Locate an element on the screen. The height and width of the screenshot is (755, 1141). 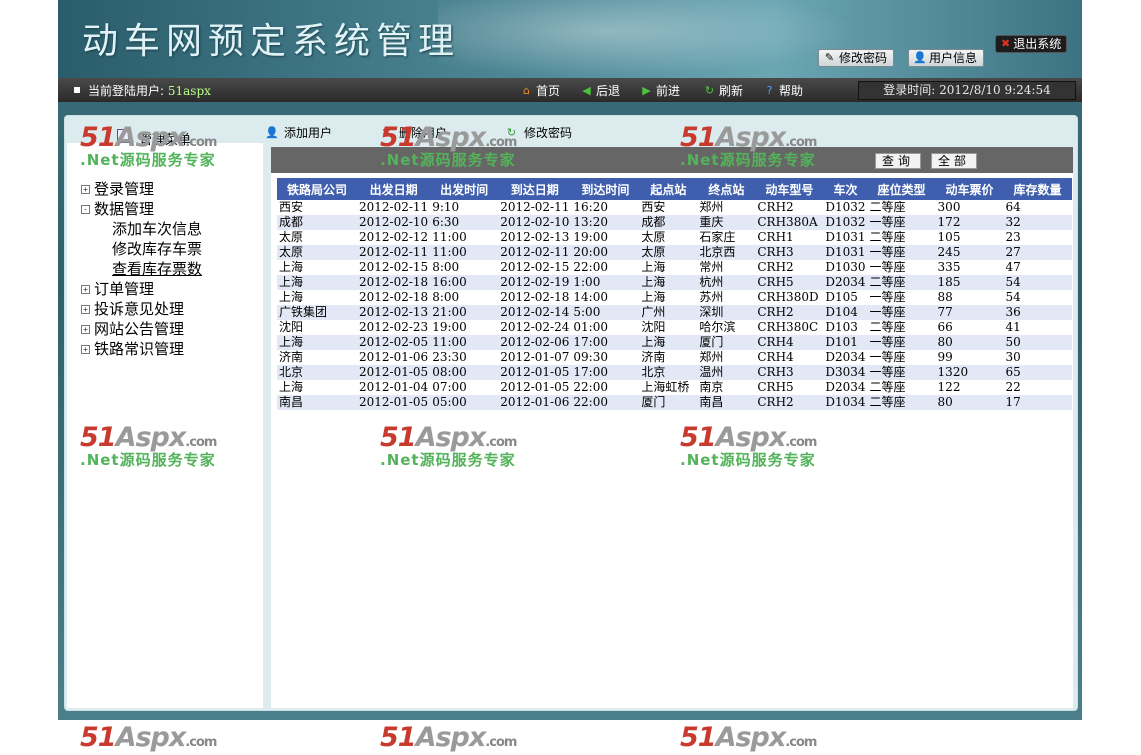
table-cell: 8:00 is located at coordinates (446, 297).